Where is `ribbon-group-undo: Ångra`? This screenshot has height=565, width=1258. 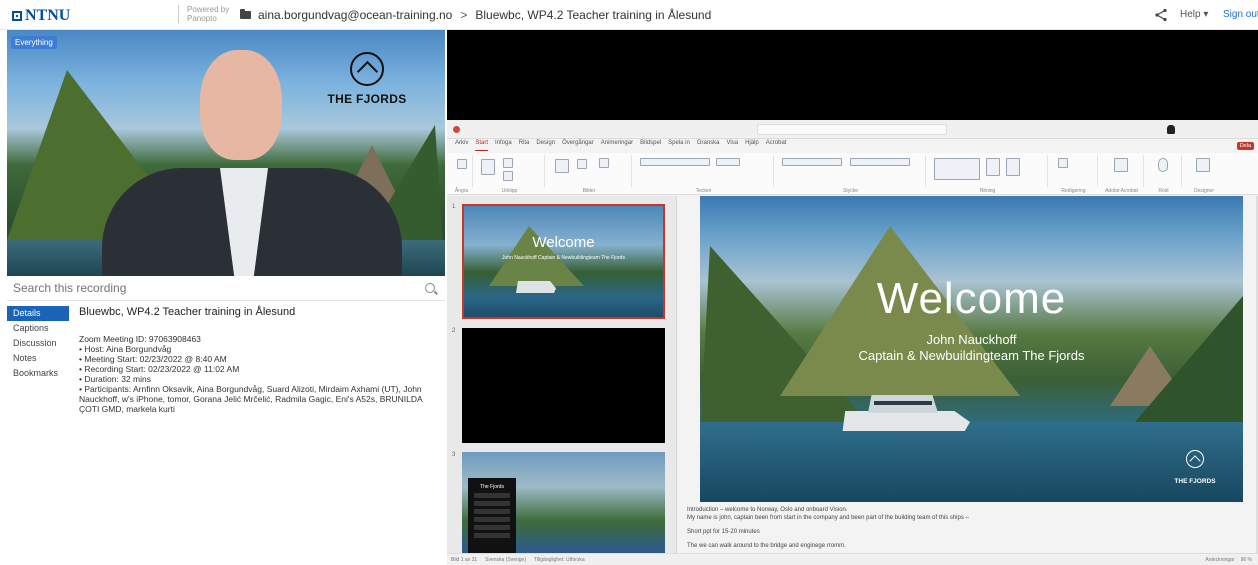
ribbon-group-undo: Ångra is located at coordinates (462, 174).